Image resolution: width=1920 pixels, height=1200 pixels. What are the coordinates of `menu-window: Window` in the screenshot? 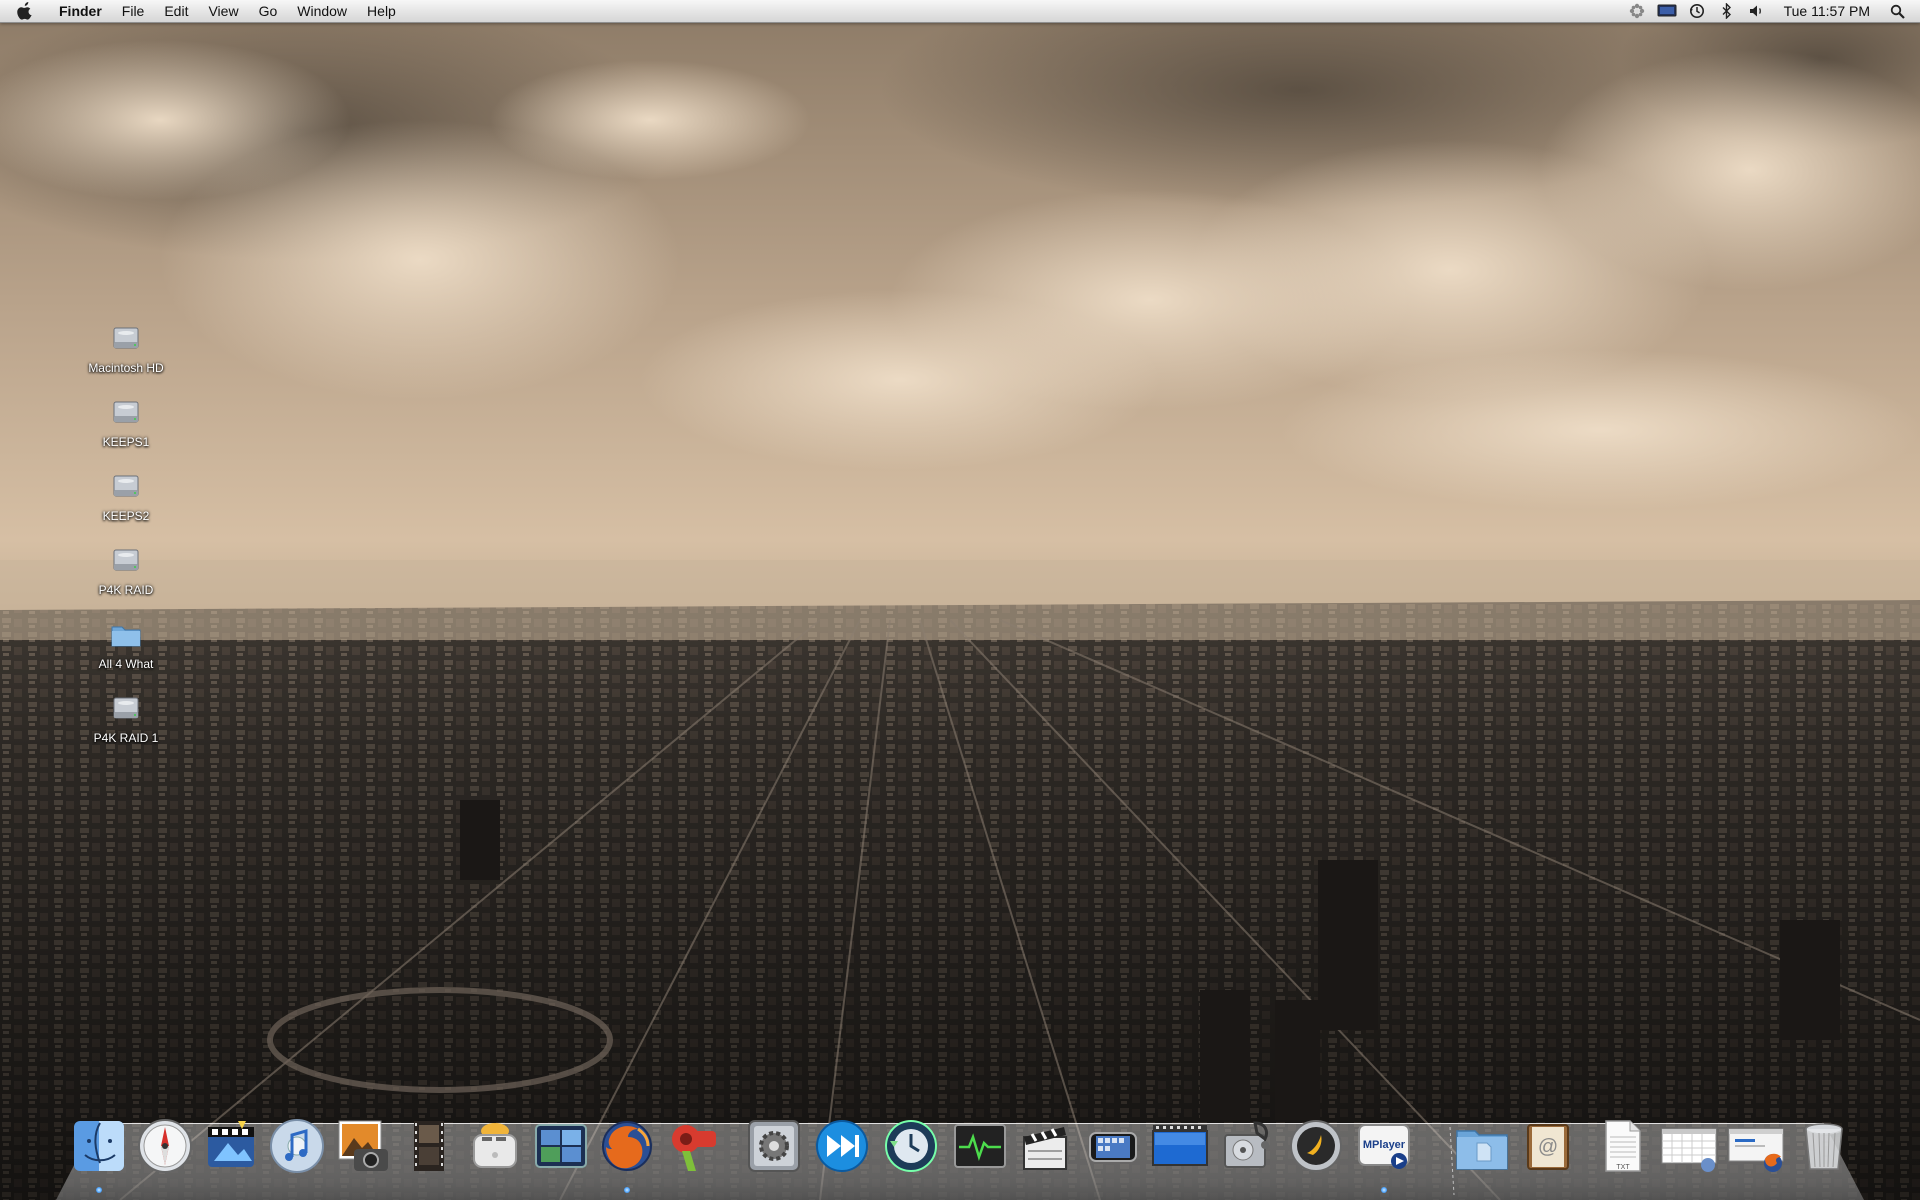 It's located at (322, 11).